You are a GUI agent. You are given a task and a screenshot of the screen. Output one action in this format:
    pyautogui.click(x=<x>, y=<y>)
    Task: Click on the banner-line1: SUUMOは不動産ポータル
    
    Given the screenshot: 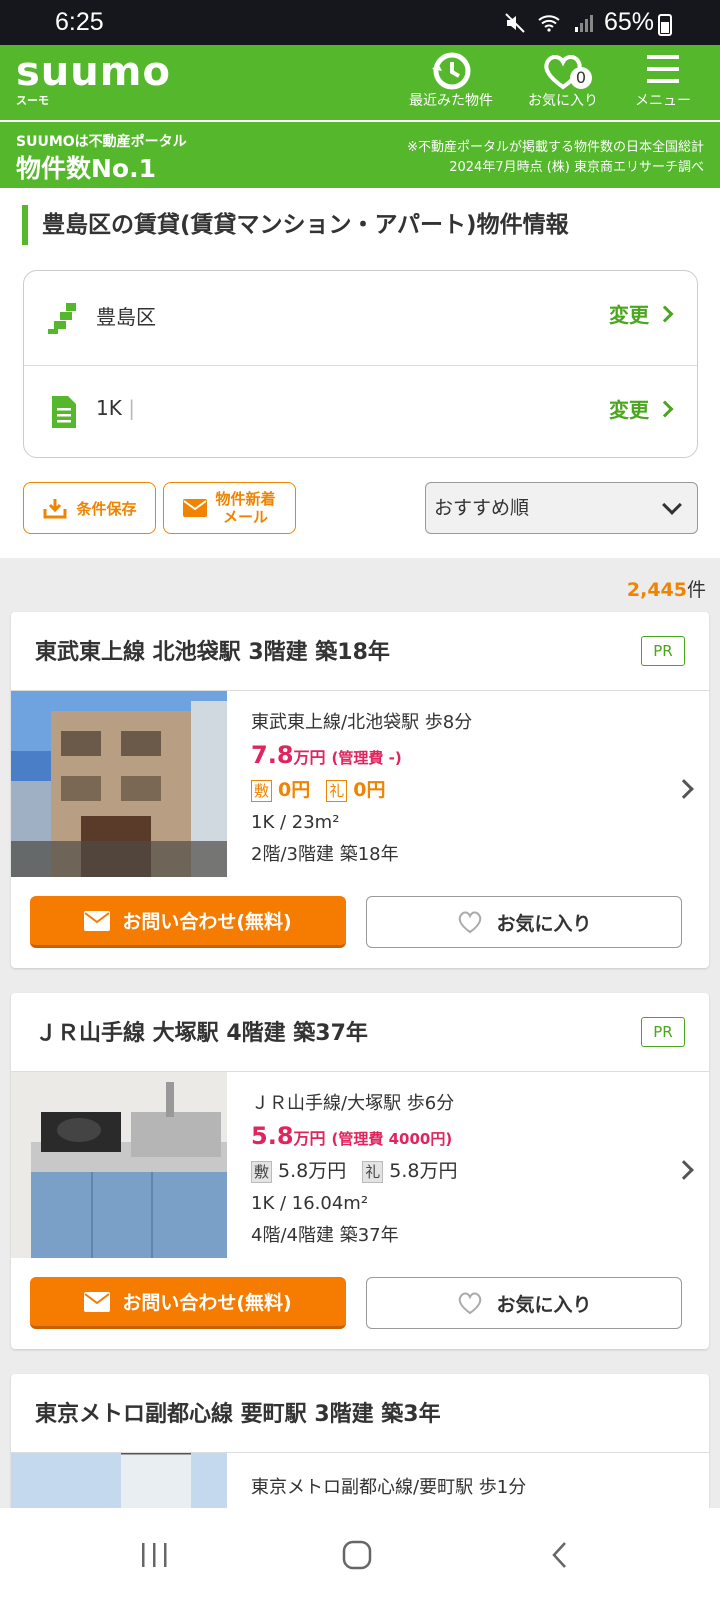 What is the action you would take?
    pyautogui.click(x=101, y=142)
    